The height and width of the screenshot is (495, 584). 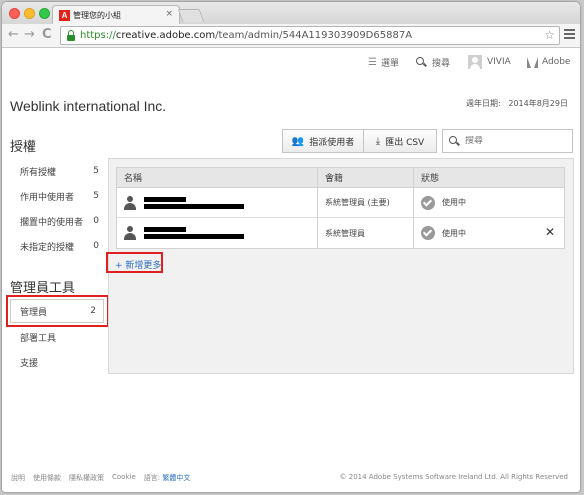 I want to click on forward-button: →, so click(x=29, y=35).